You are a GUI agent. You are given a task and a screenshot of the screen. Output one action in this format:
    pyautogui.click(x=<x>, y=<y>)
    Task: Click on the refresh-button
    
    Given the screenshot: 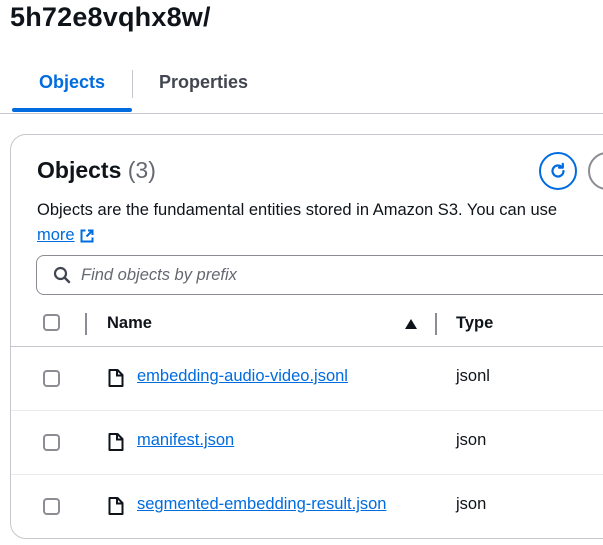 What is the action you would take?
    pyautogui.click(x=558, y=171)
    